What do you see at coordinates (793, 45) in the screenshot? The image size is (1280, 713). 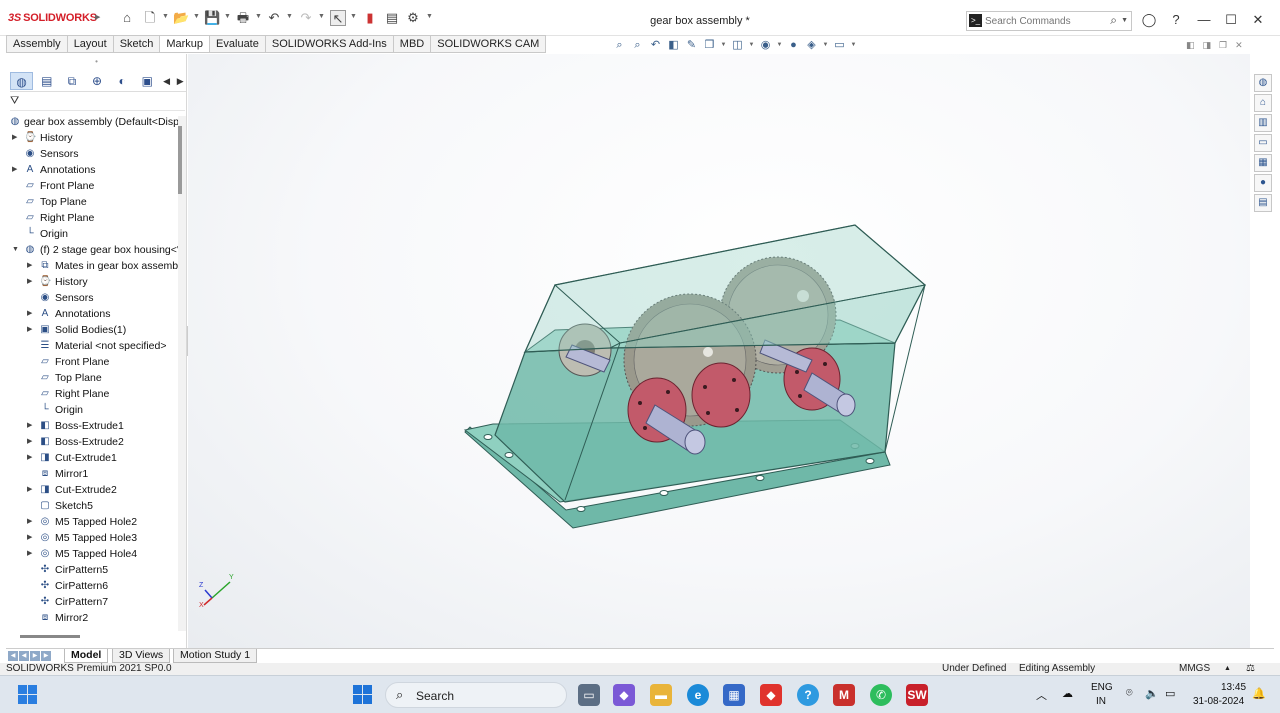 I see `edit-appearance-icon: ●` at bounding box center [793, 45].